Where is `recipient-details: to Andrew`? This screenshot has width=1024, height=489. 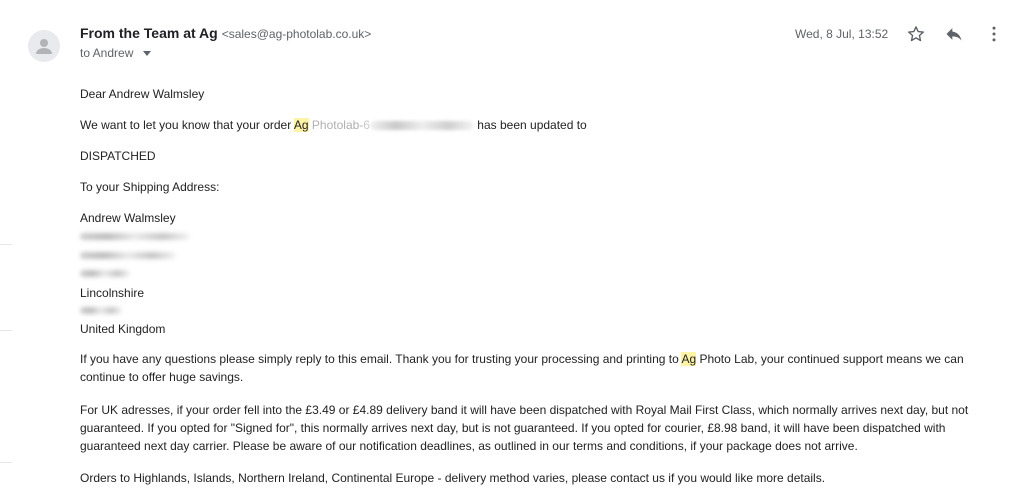 recipient-details: to Andrew is located at coordinates (115, 53).